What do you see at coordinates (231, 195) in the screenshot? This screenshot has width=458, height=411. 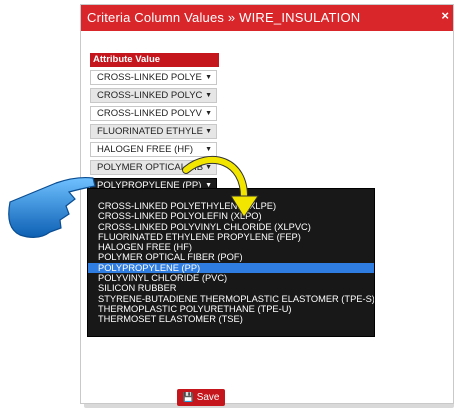 I see `listbox-option` at bounding box center [231, 195].